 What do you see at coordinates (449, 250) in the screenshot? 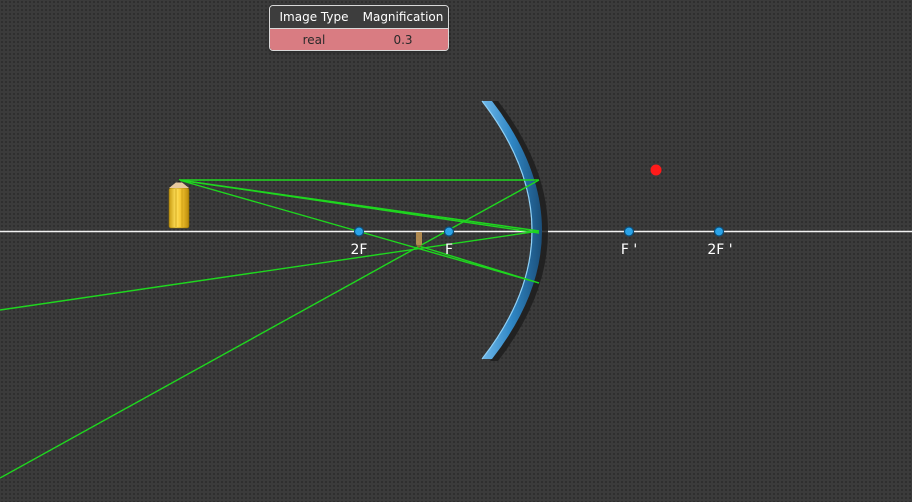
I see `label-f-left: F` at bounding box center [449, 250].